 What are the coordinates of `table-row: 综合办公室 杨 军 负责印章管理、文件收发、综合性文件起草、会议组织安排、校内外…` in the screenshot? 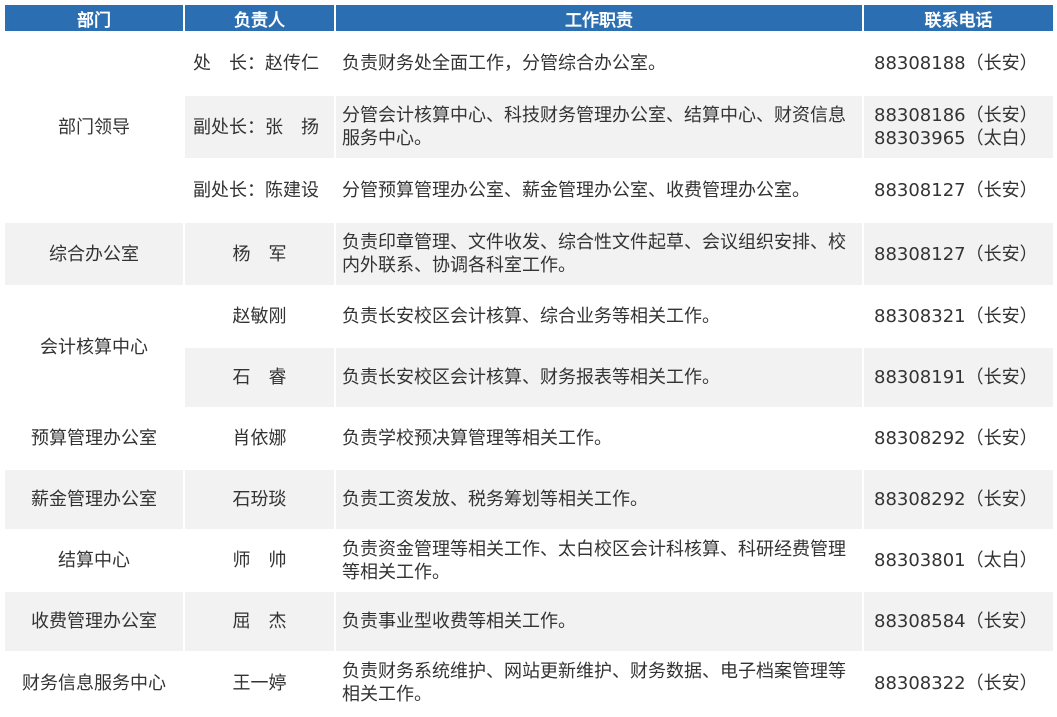 It's located at (529, 254).